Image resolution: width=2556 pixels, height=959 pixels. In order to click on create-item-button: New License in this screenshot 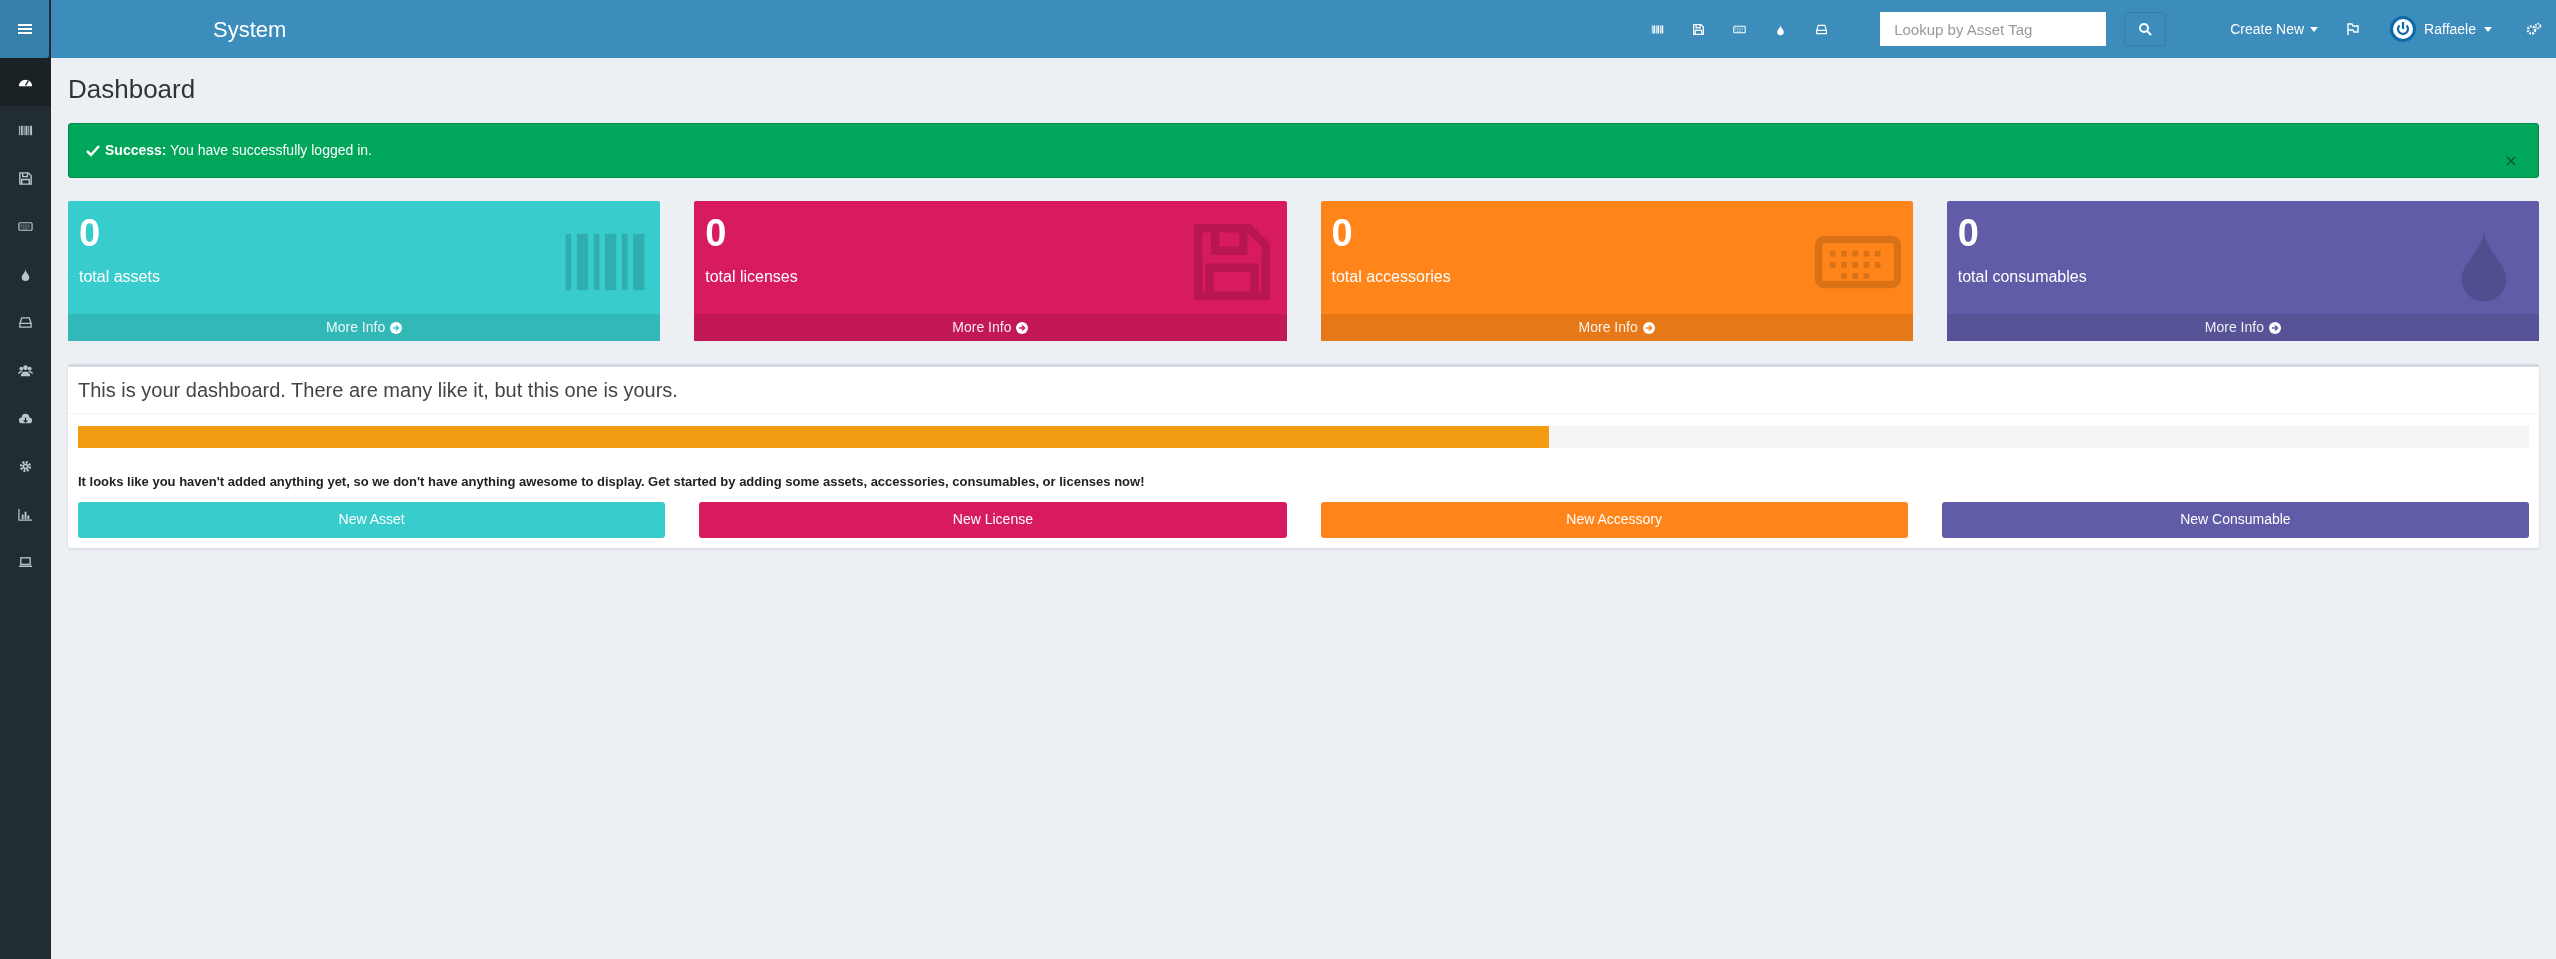, I will do `click(993, 519)`.